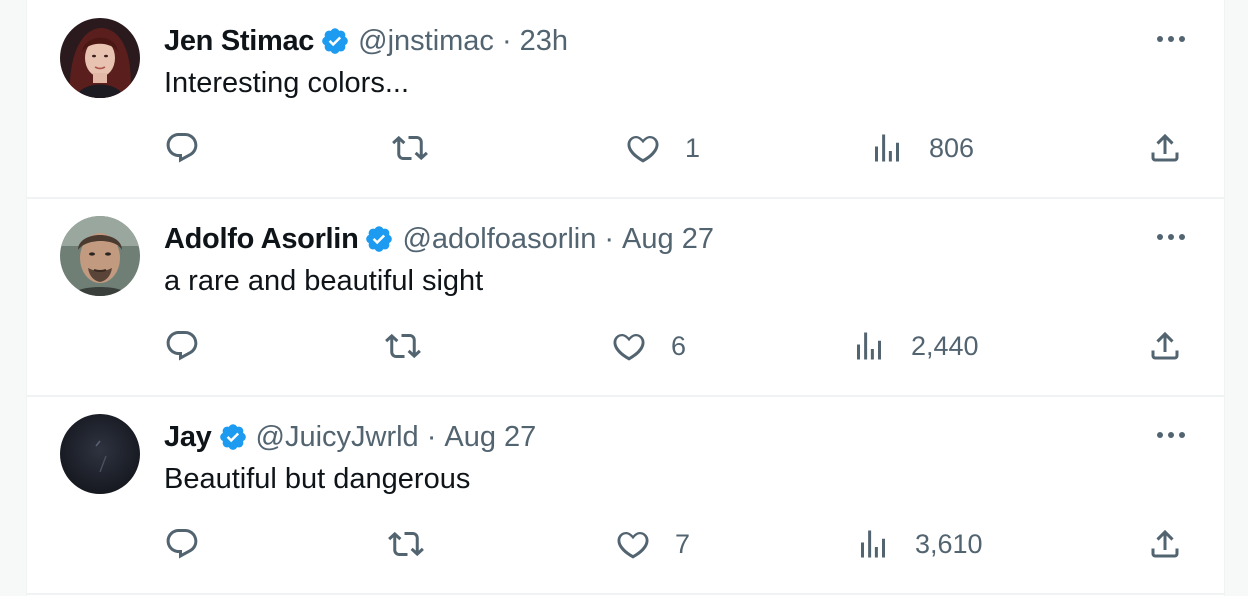 Image resolution: width=1248 pixels, height=596 pixels. What do you see at coordinates (683, 543) in the screenshot?
I see `like-count: 7` at bounding box center [683, 543].